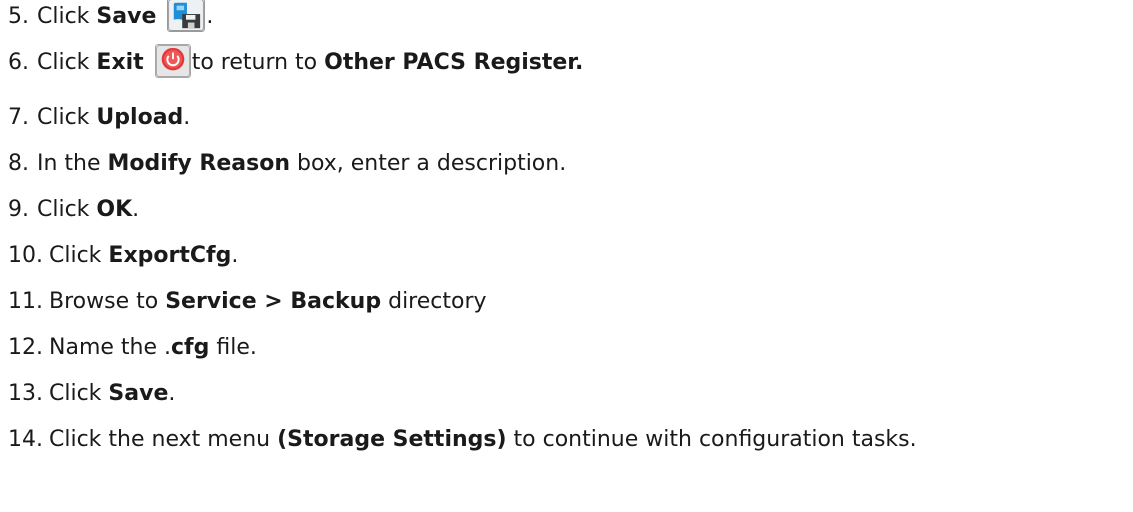 The height and width of the screenshot is (512, 1133). I want to click on step-text: to continue with configuration tasks., so click(711, 439).